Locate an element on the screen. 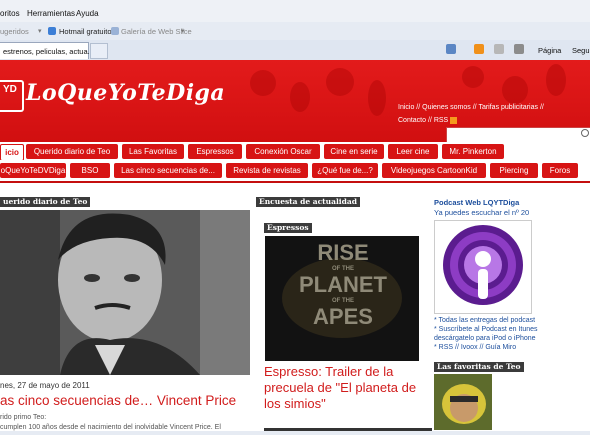 The height and width of the screenshot is (435, 590). link-contacto: Contacto is located at coordinates (412, 120).